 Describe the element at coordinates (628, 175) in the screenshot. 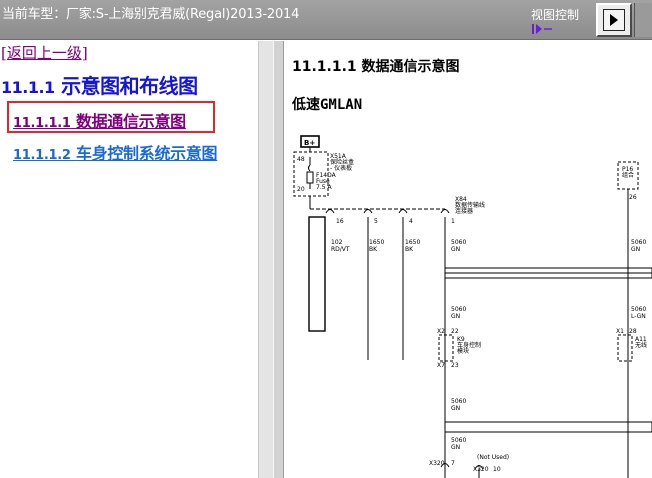

I see `right-connector-name: 组合` at that location.